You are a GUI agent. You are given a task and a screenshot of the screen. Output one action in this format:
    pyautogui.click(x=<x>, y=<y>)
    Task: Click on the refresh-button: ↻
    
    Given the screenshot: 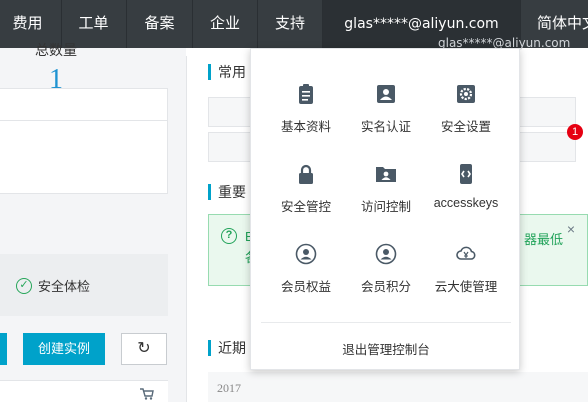 What is the action you would take?
    pyautogui.click(x=144, y=349)
    